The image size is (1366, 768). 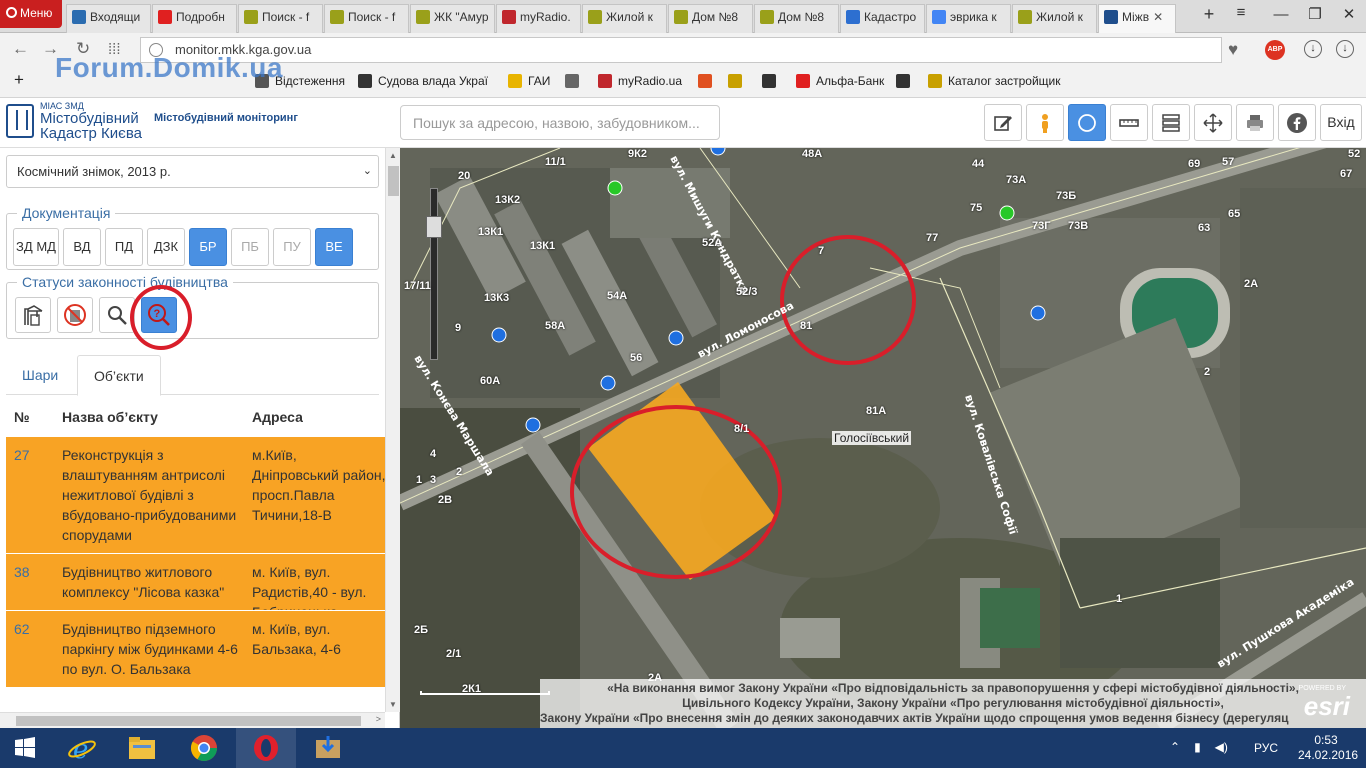 What do you see at coordinates (208, 247) in the screenshot?
I see `doc-button: БР` at bounding box center [208, 247].